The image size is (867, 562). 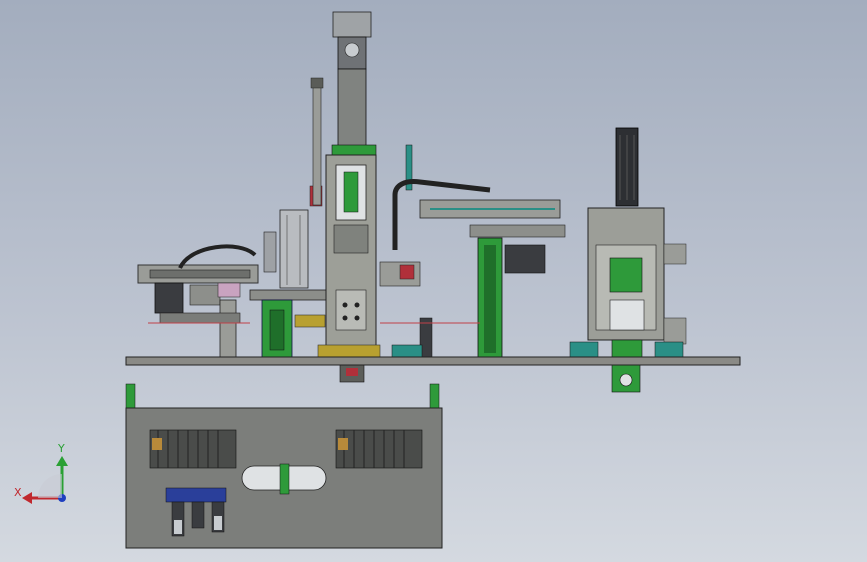 I want to click on press-die, so click(x=351, y=310).